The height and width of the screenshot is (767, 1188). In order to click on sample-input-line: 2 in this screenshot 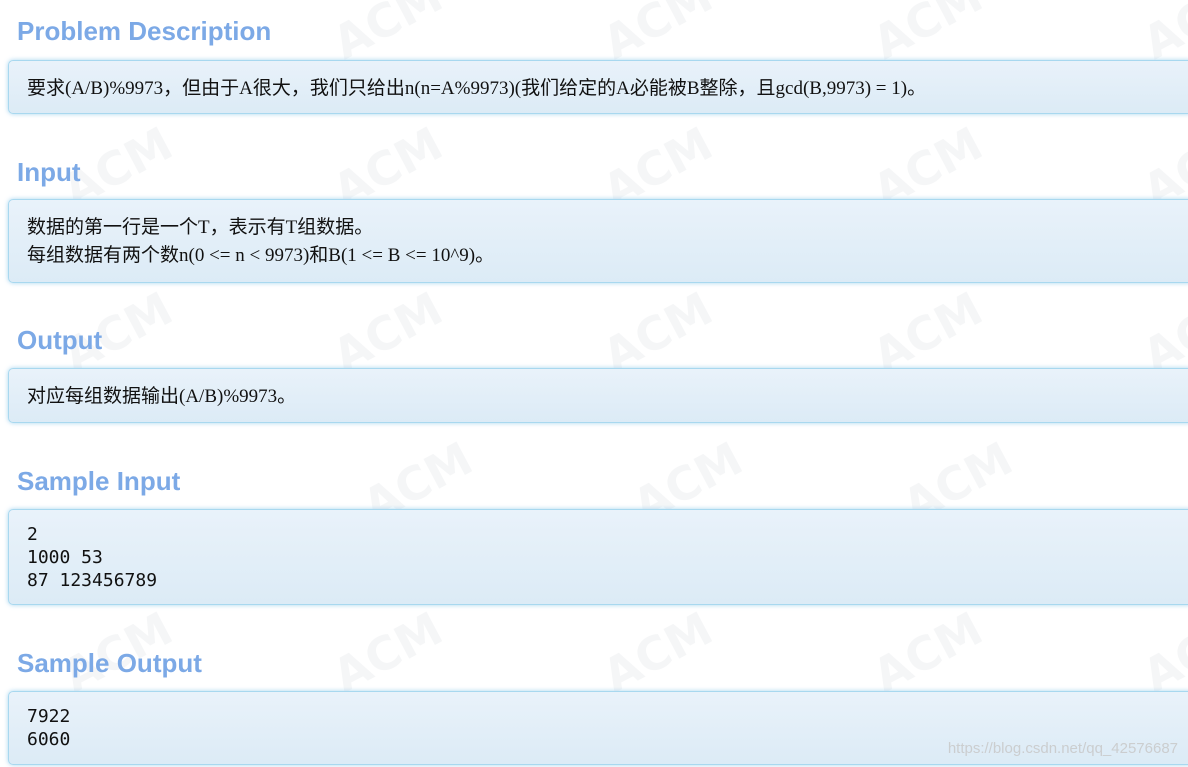, I will do `click(32, 534)`.